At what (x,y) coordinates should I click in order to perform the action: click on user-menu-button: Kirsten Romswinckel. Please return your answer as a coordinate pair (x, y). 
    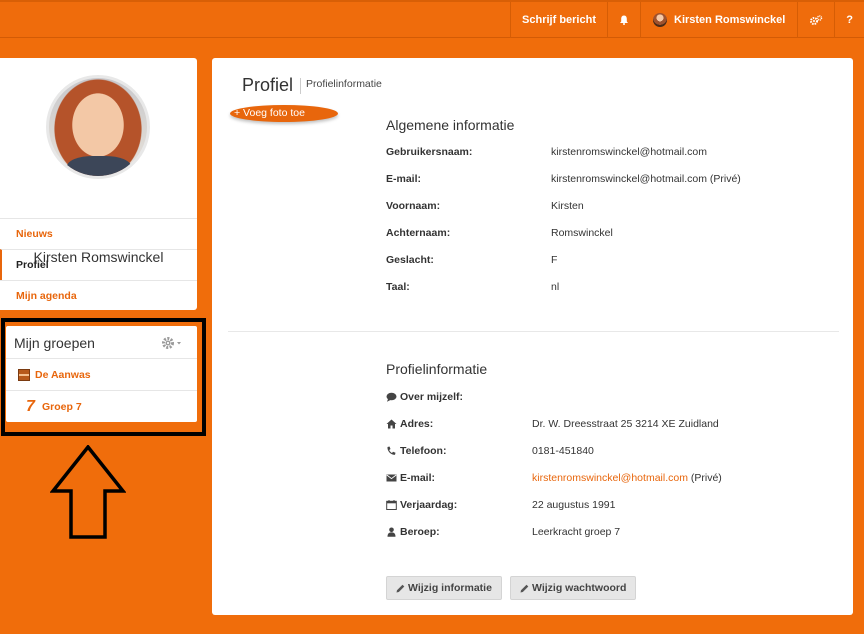
    Looking at the image, I should click on (718, 20).